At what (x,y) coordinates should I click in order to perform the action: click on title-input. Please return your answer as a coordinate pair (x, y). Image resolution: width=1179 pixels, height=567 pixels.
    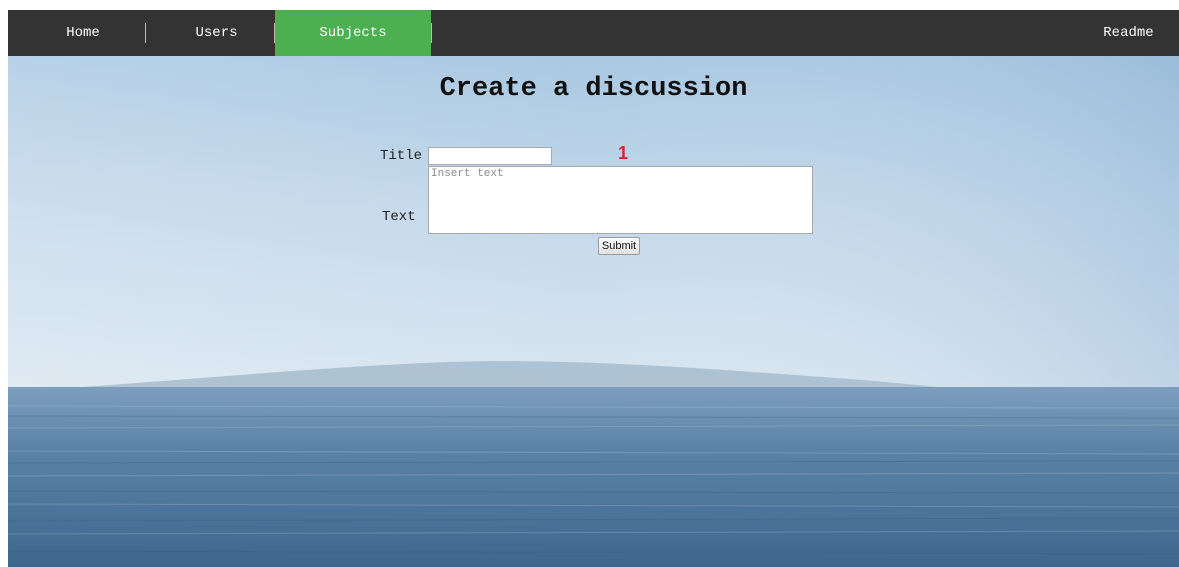
    Looking at the image, I should click on (490, 156).